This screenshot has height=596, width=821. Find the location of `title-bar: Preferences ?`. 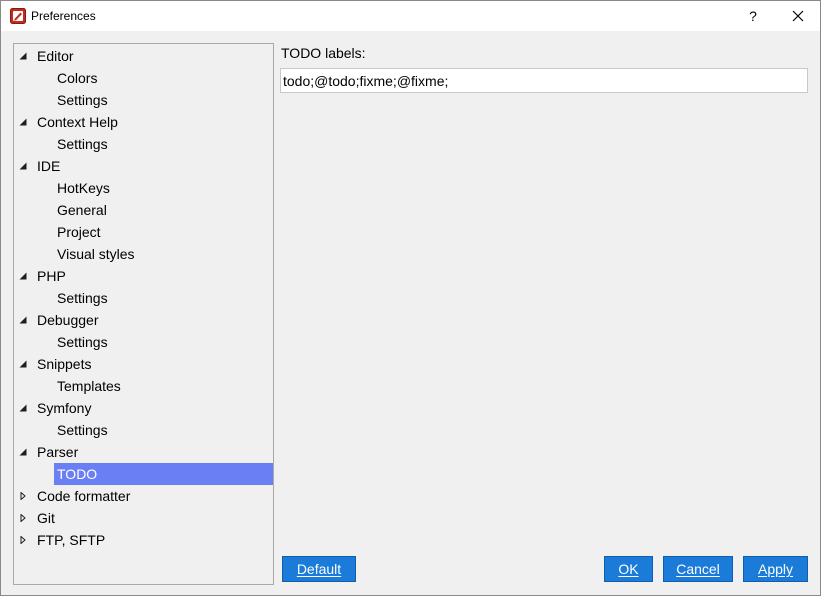

title-bar: Preferences ? is located at coordinates (410, 16).